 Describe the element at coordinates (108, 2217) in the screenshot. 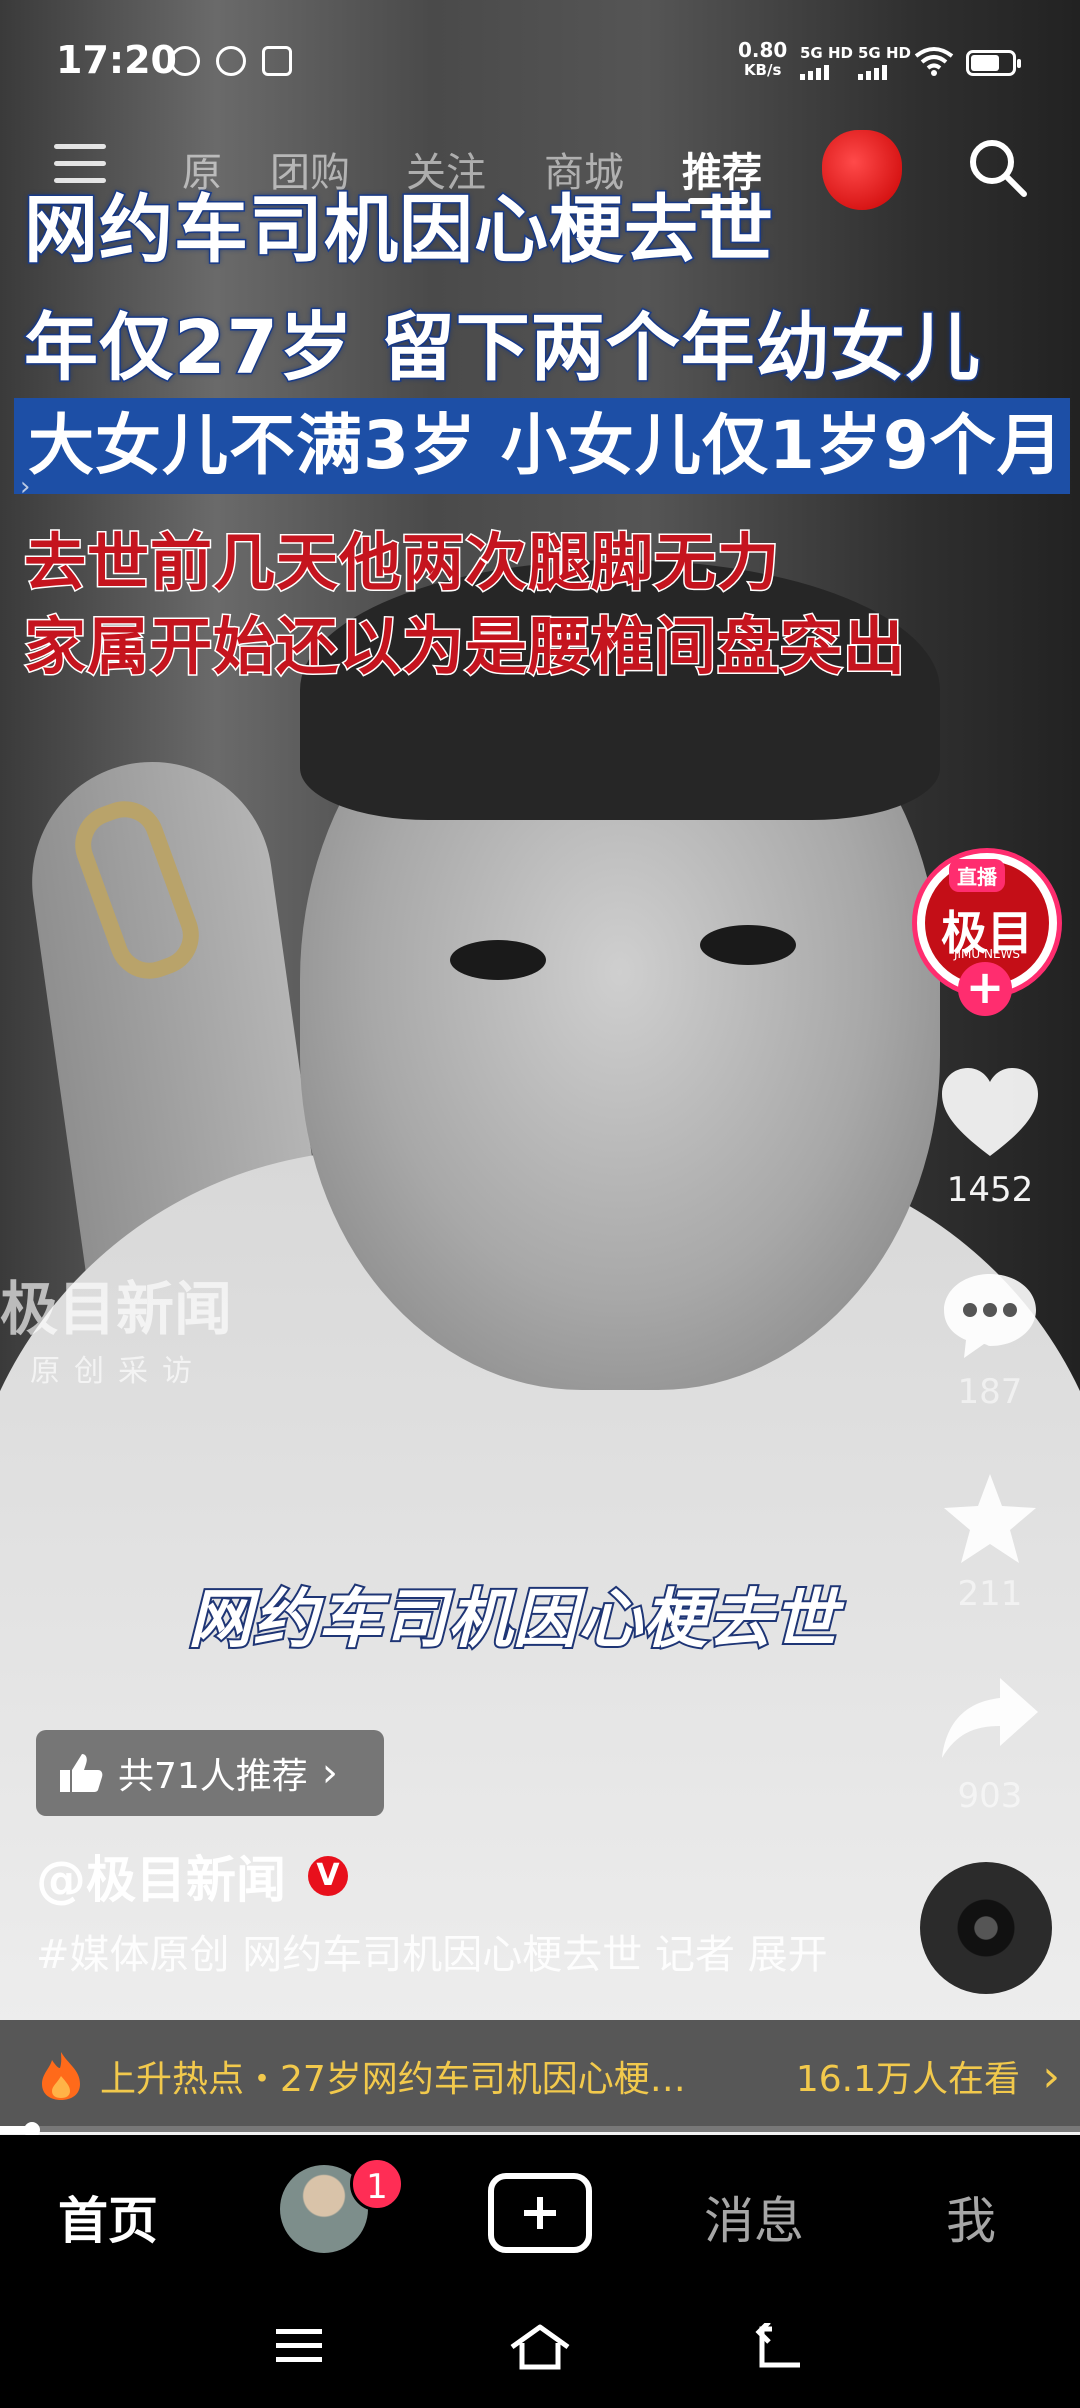

I see `tab-home: 首页` at that location.